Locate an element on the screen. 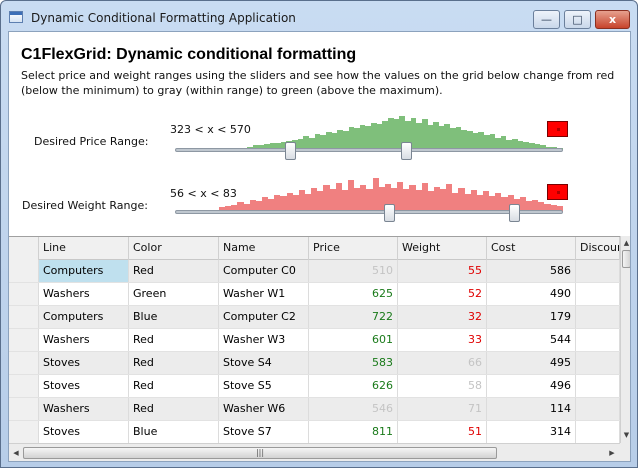 This screenshot has width=638, height=468. cell-name: Stove S7 is located at coordinates (264, 432).